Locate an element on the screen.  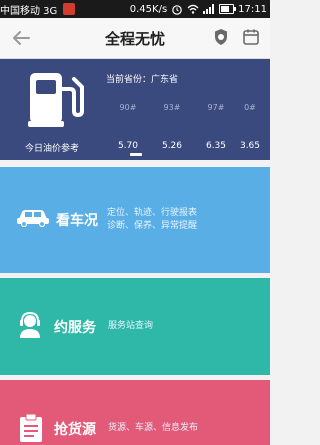
tile-title: 抢货源 is located at coordinates (75, 430).